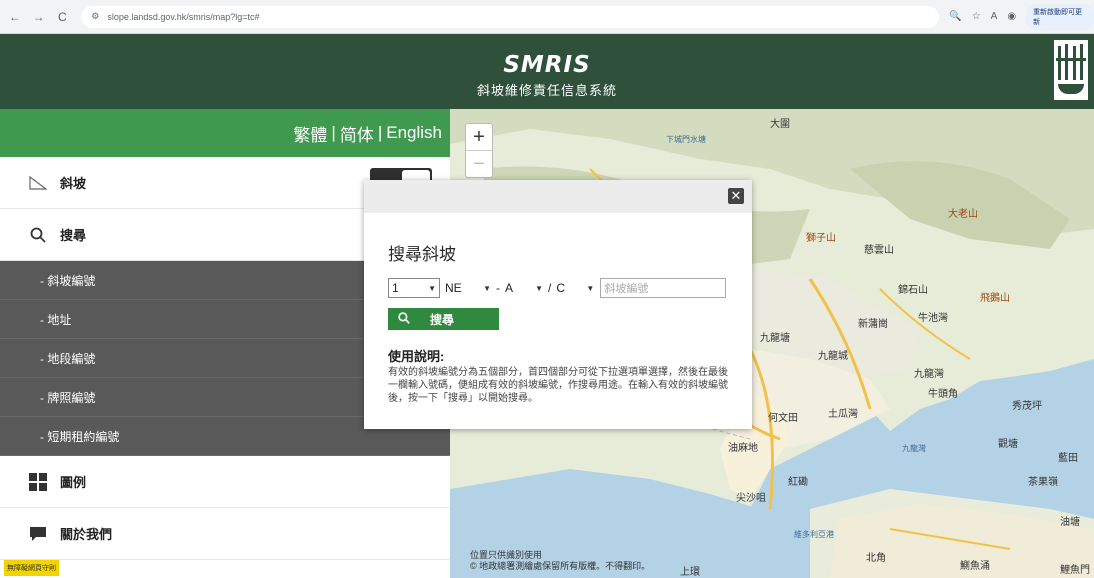 Image resolution: width=1094 pixels, height=578 pixels. What do you see at coordinates (943, 394) in the screenshot?
I see `map-label: 牛頭角` at bounding box center [943, 394].